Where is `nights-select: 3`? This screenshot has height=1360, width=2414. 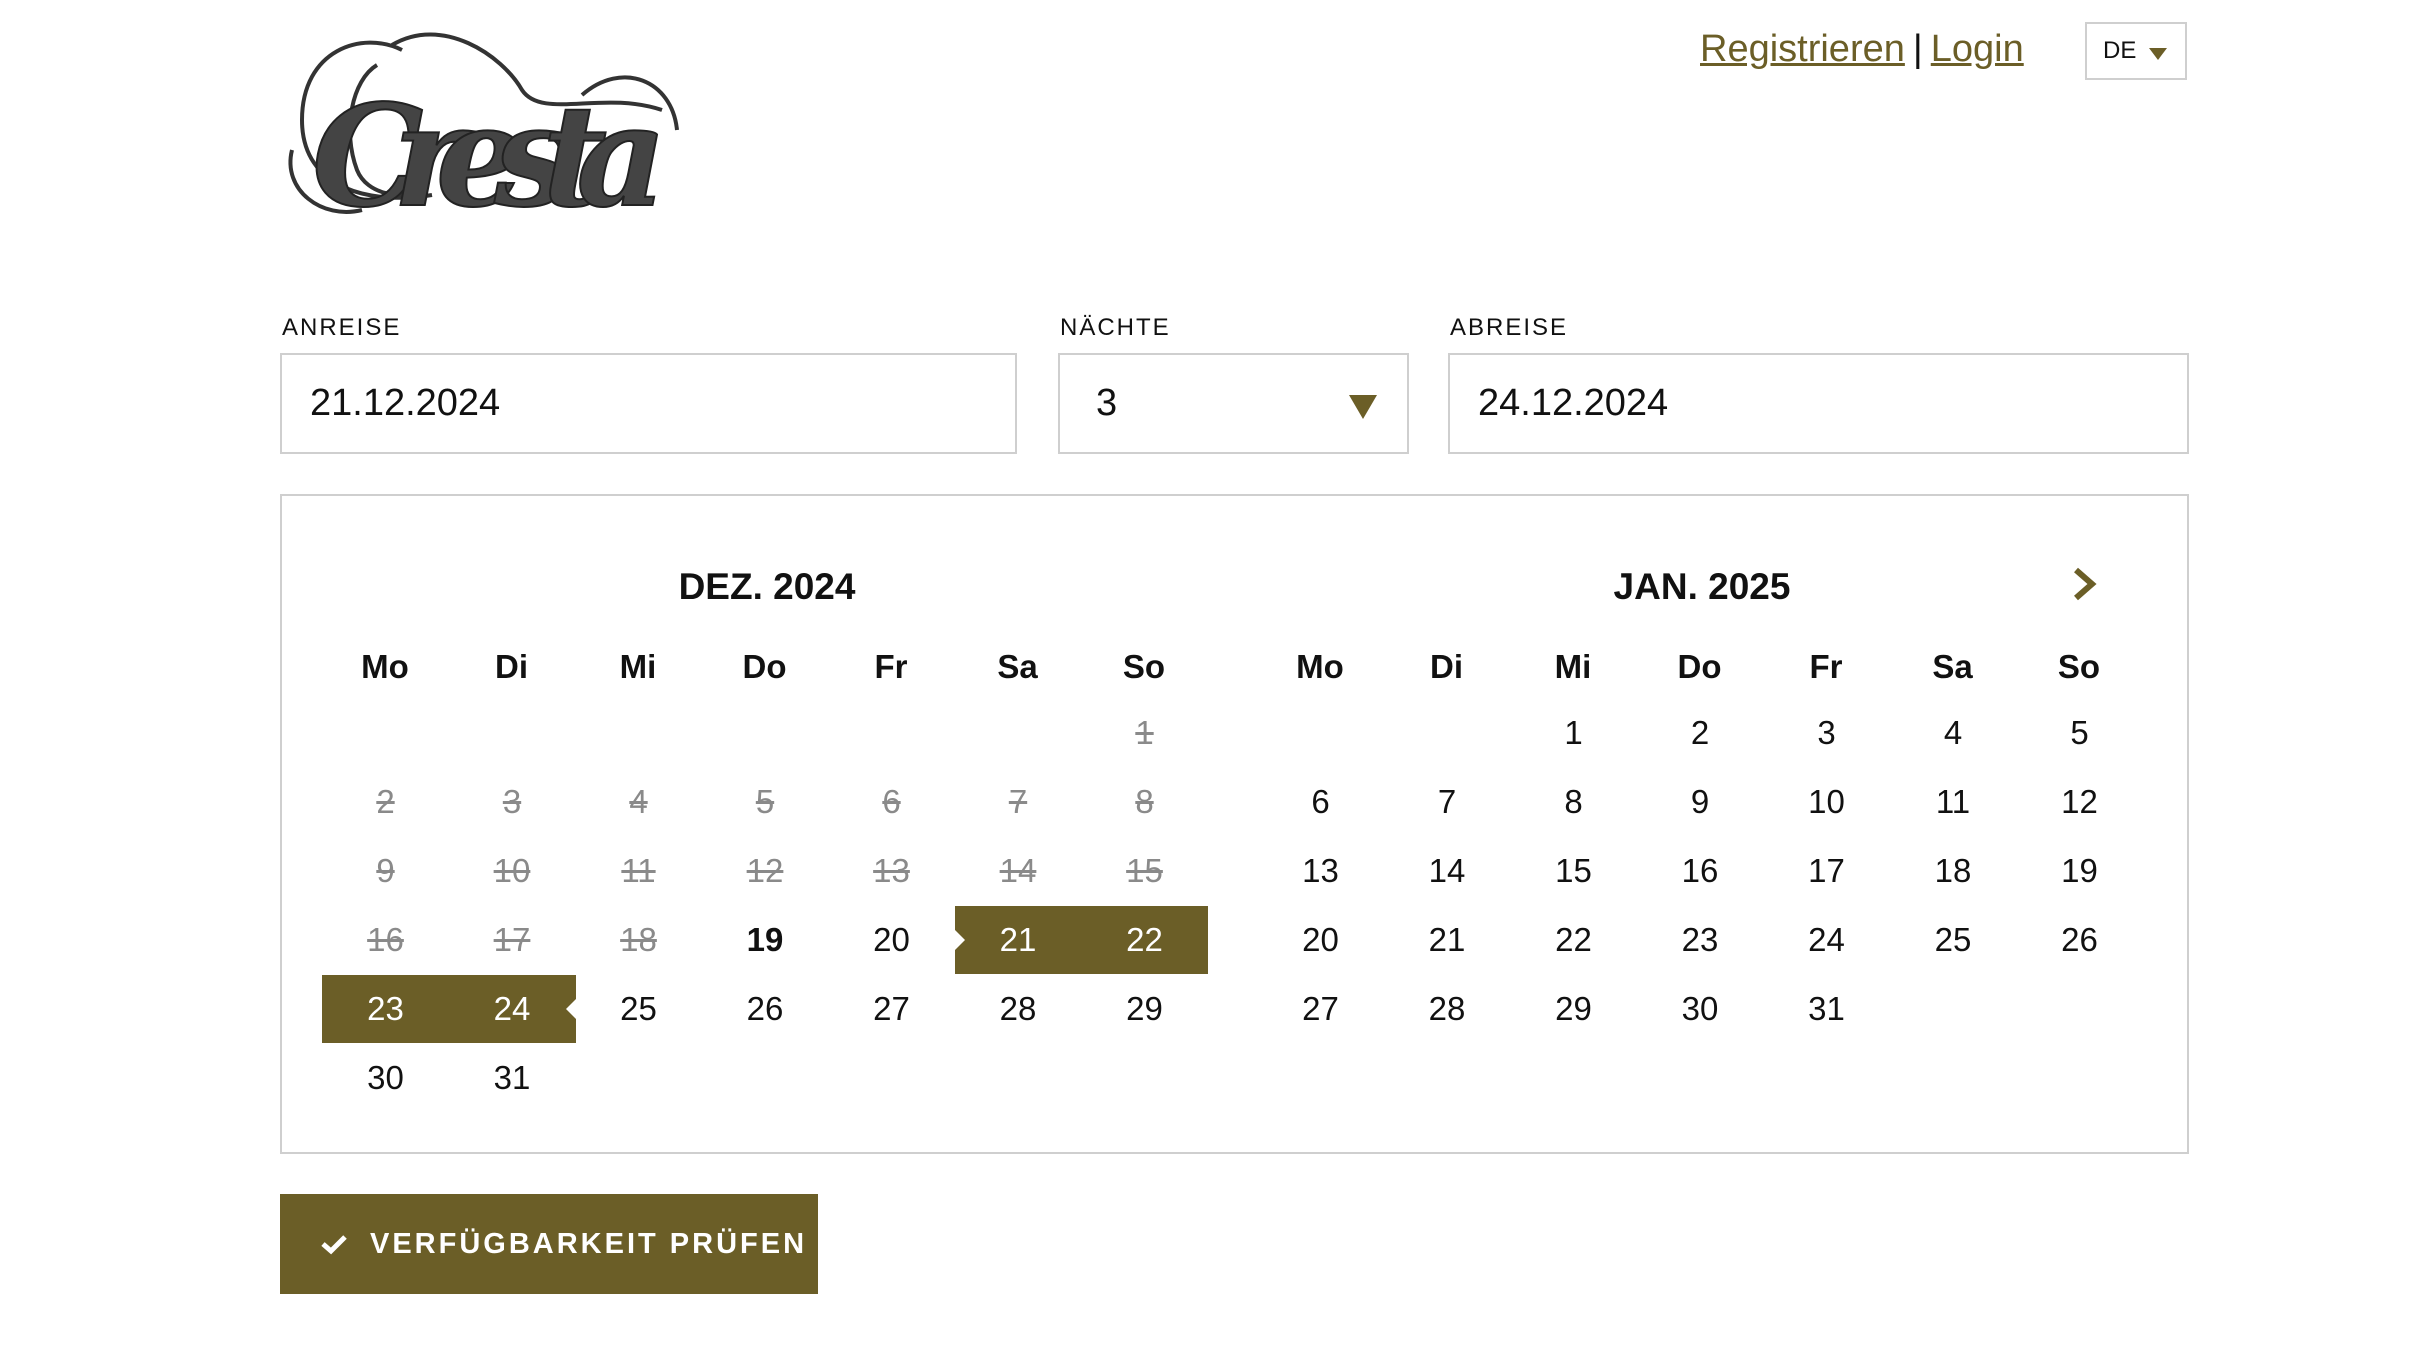 nights-select: 3 is located at coordinates (1233, 403).